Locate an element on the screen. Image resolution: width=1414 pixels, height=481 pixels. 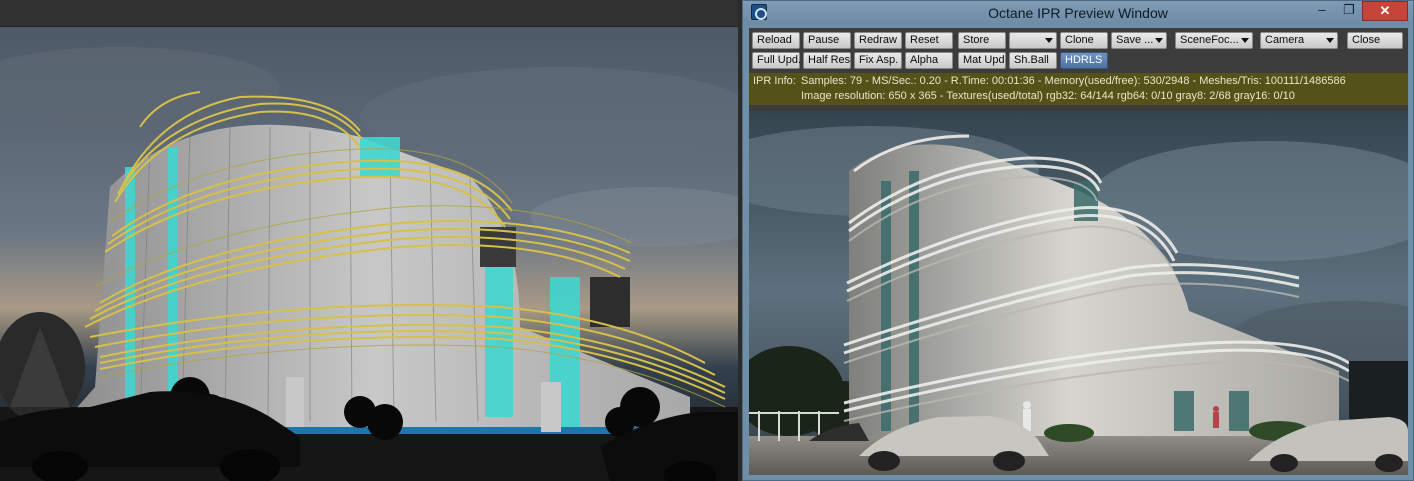
camera-dropdown: Camera is located at coordinates (1299, 40).